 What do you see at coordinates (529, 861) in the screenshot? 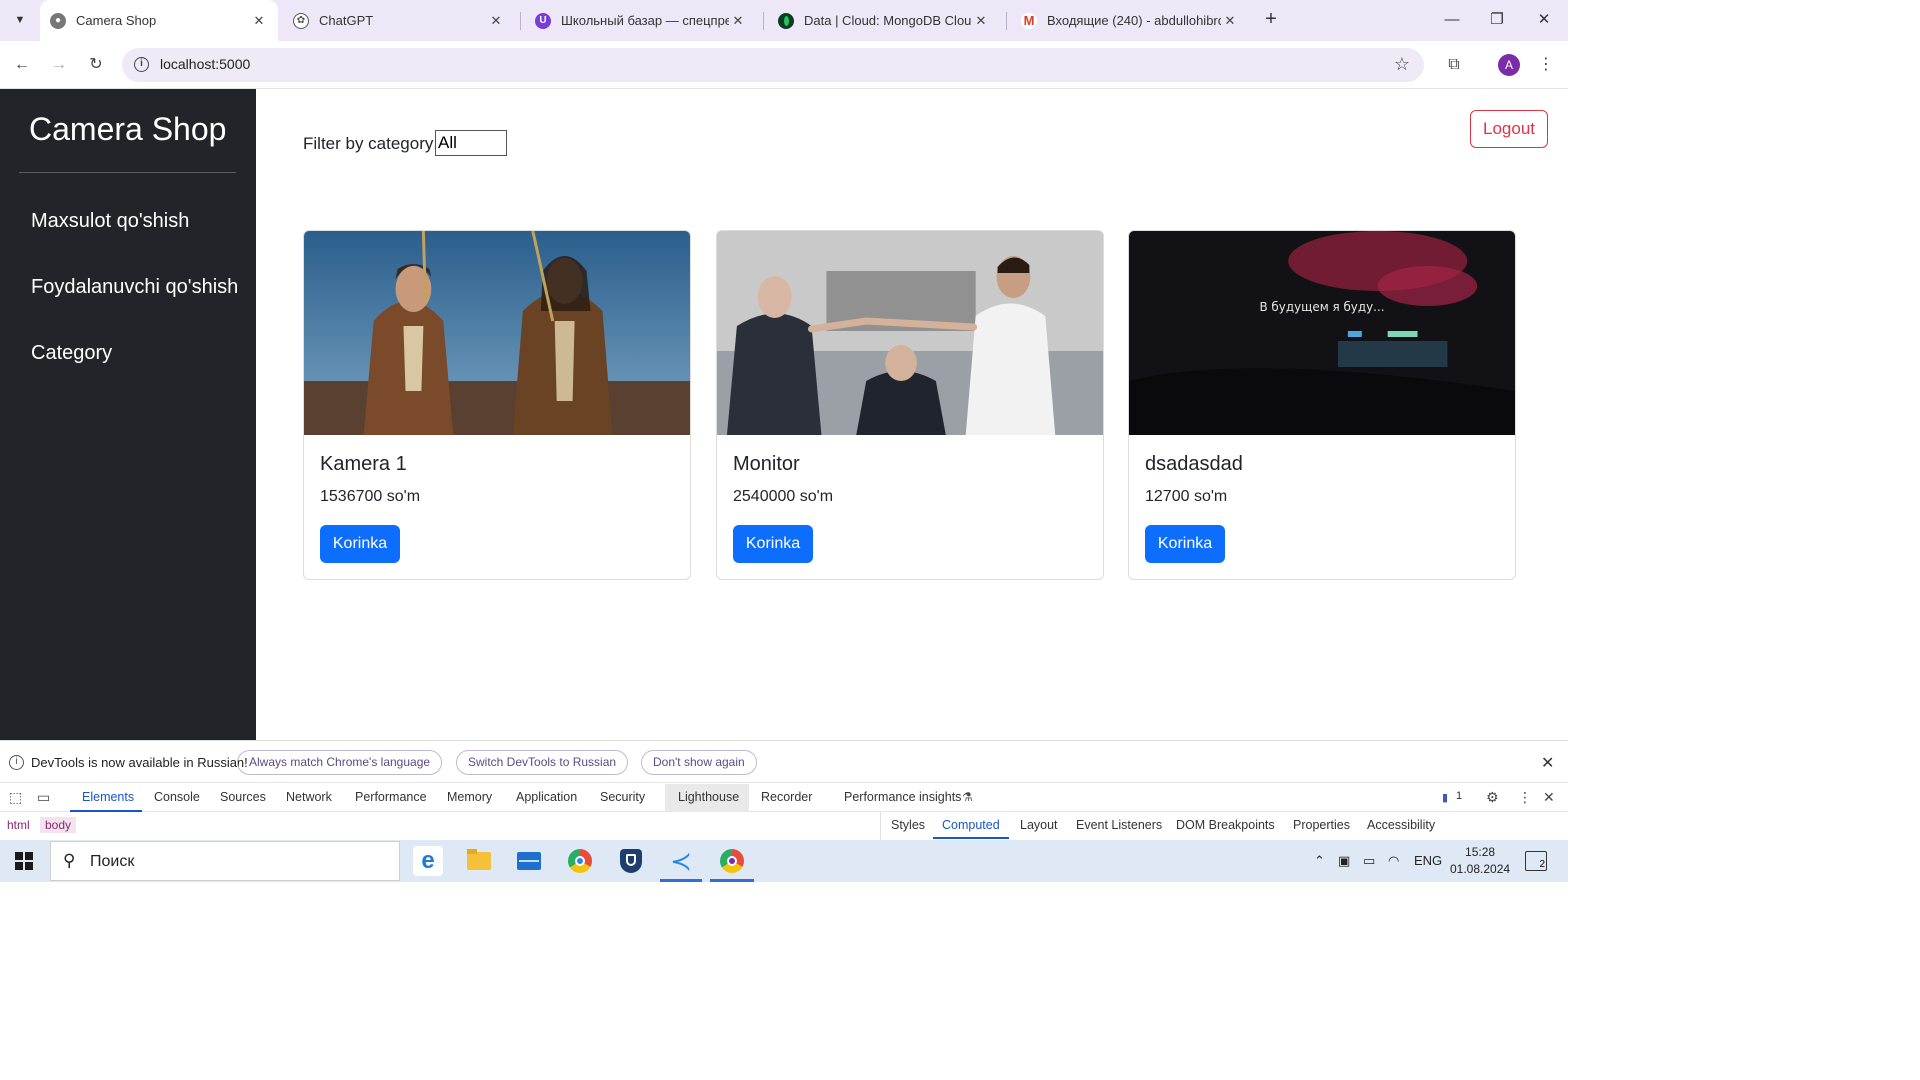
I see `mail-icon` at bounding box center [529, 861].